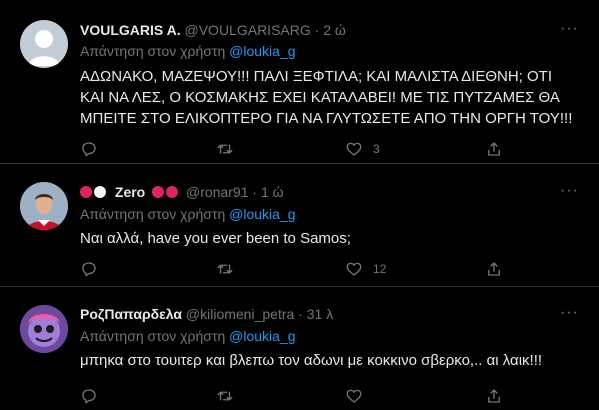 The height and width of the screenshot is (410, 599). Describe the element at coordinates (320, 314) in the screenshot. I see `timestamp: 31 λ` at that location.